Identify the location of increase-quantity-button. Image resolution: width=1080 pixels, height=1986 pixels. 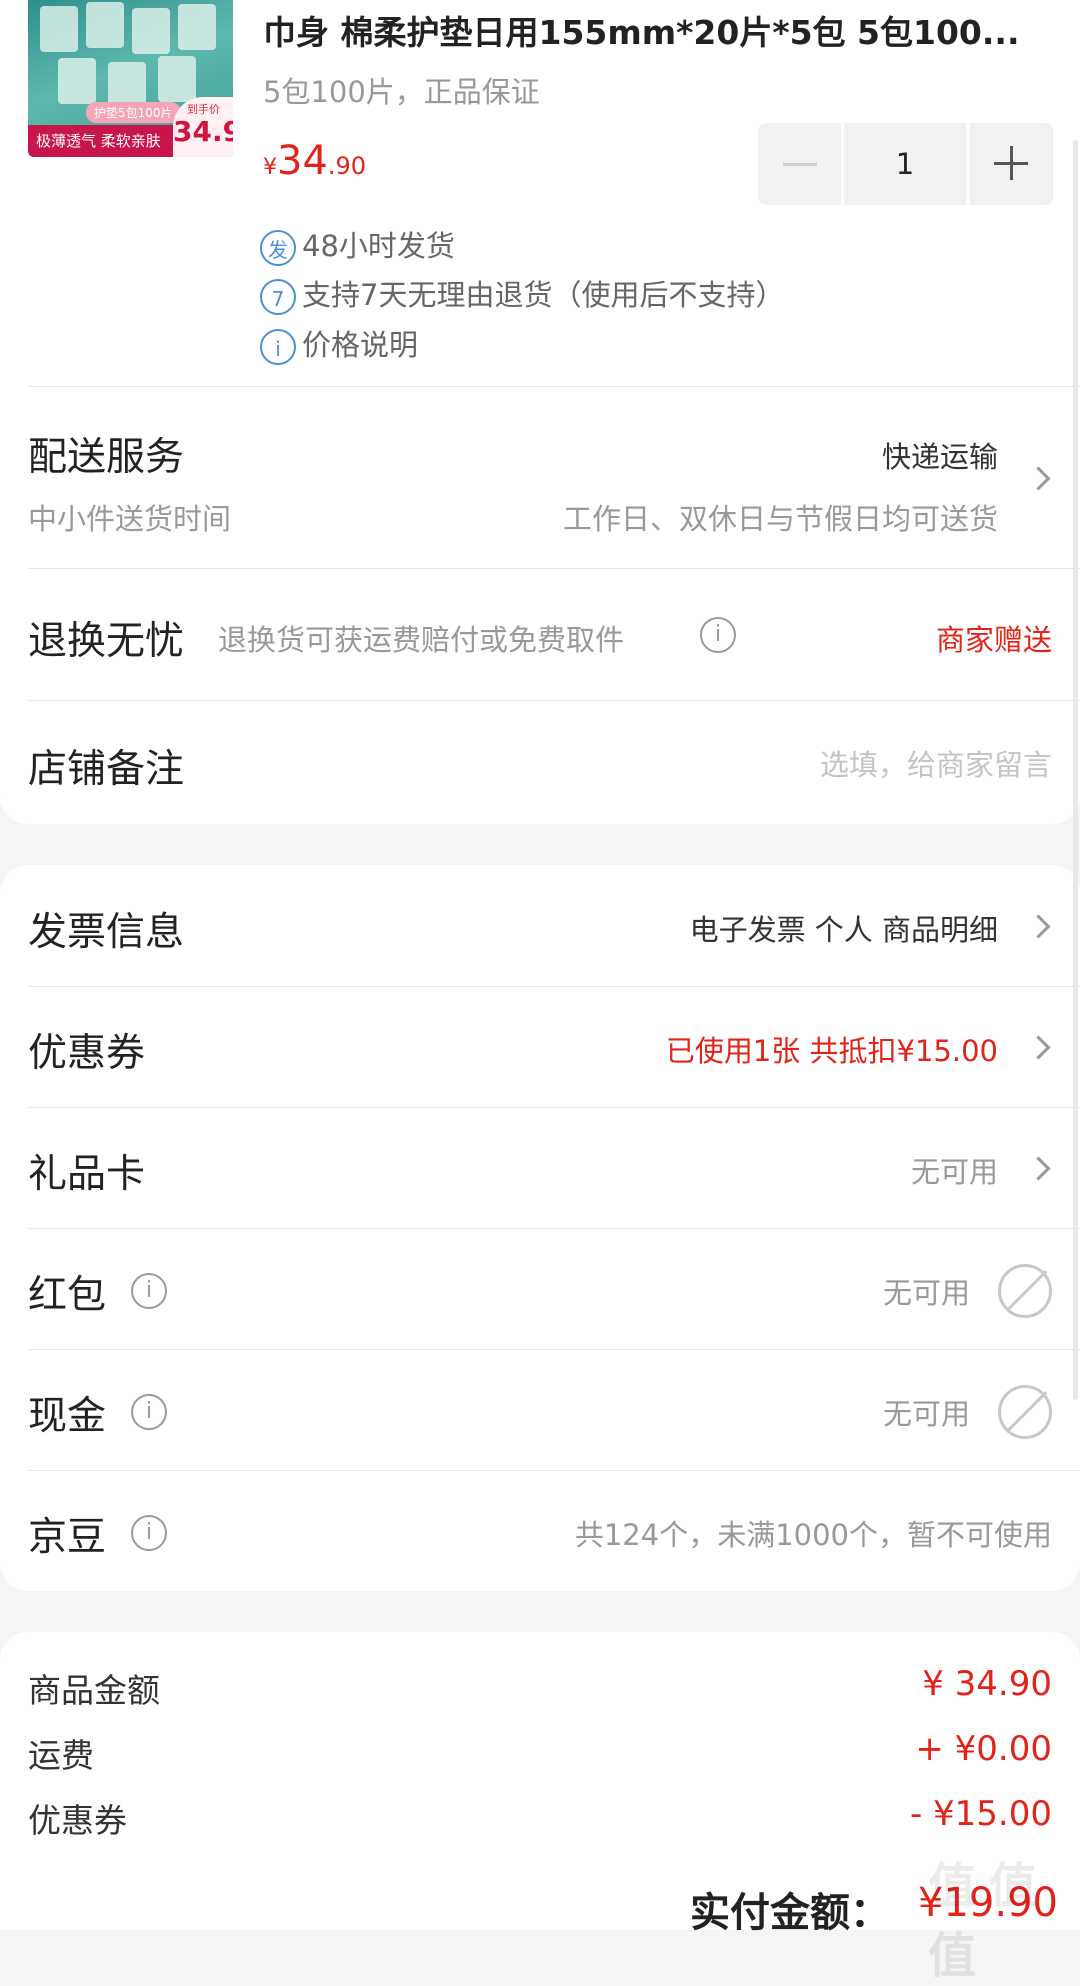
(1011, 164).